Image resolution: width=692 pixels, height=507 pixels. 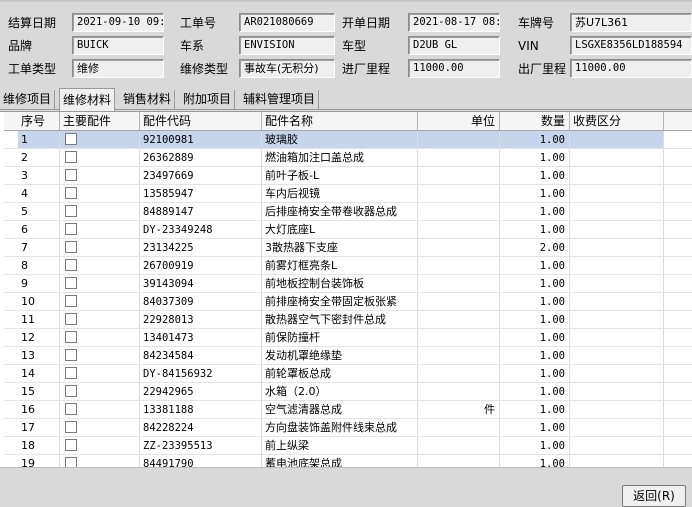 What do you see at coordinates (201, 355) in the screenshot?
I see `cell-part-code: 84234584` at bounding box center [201, 355].